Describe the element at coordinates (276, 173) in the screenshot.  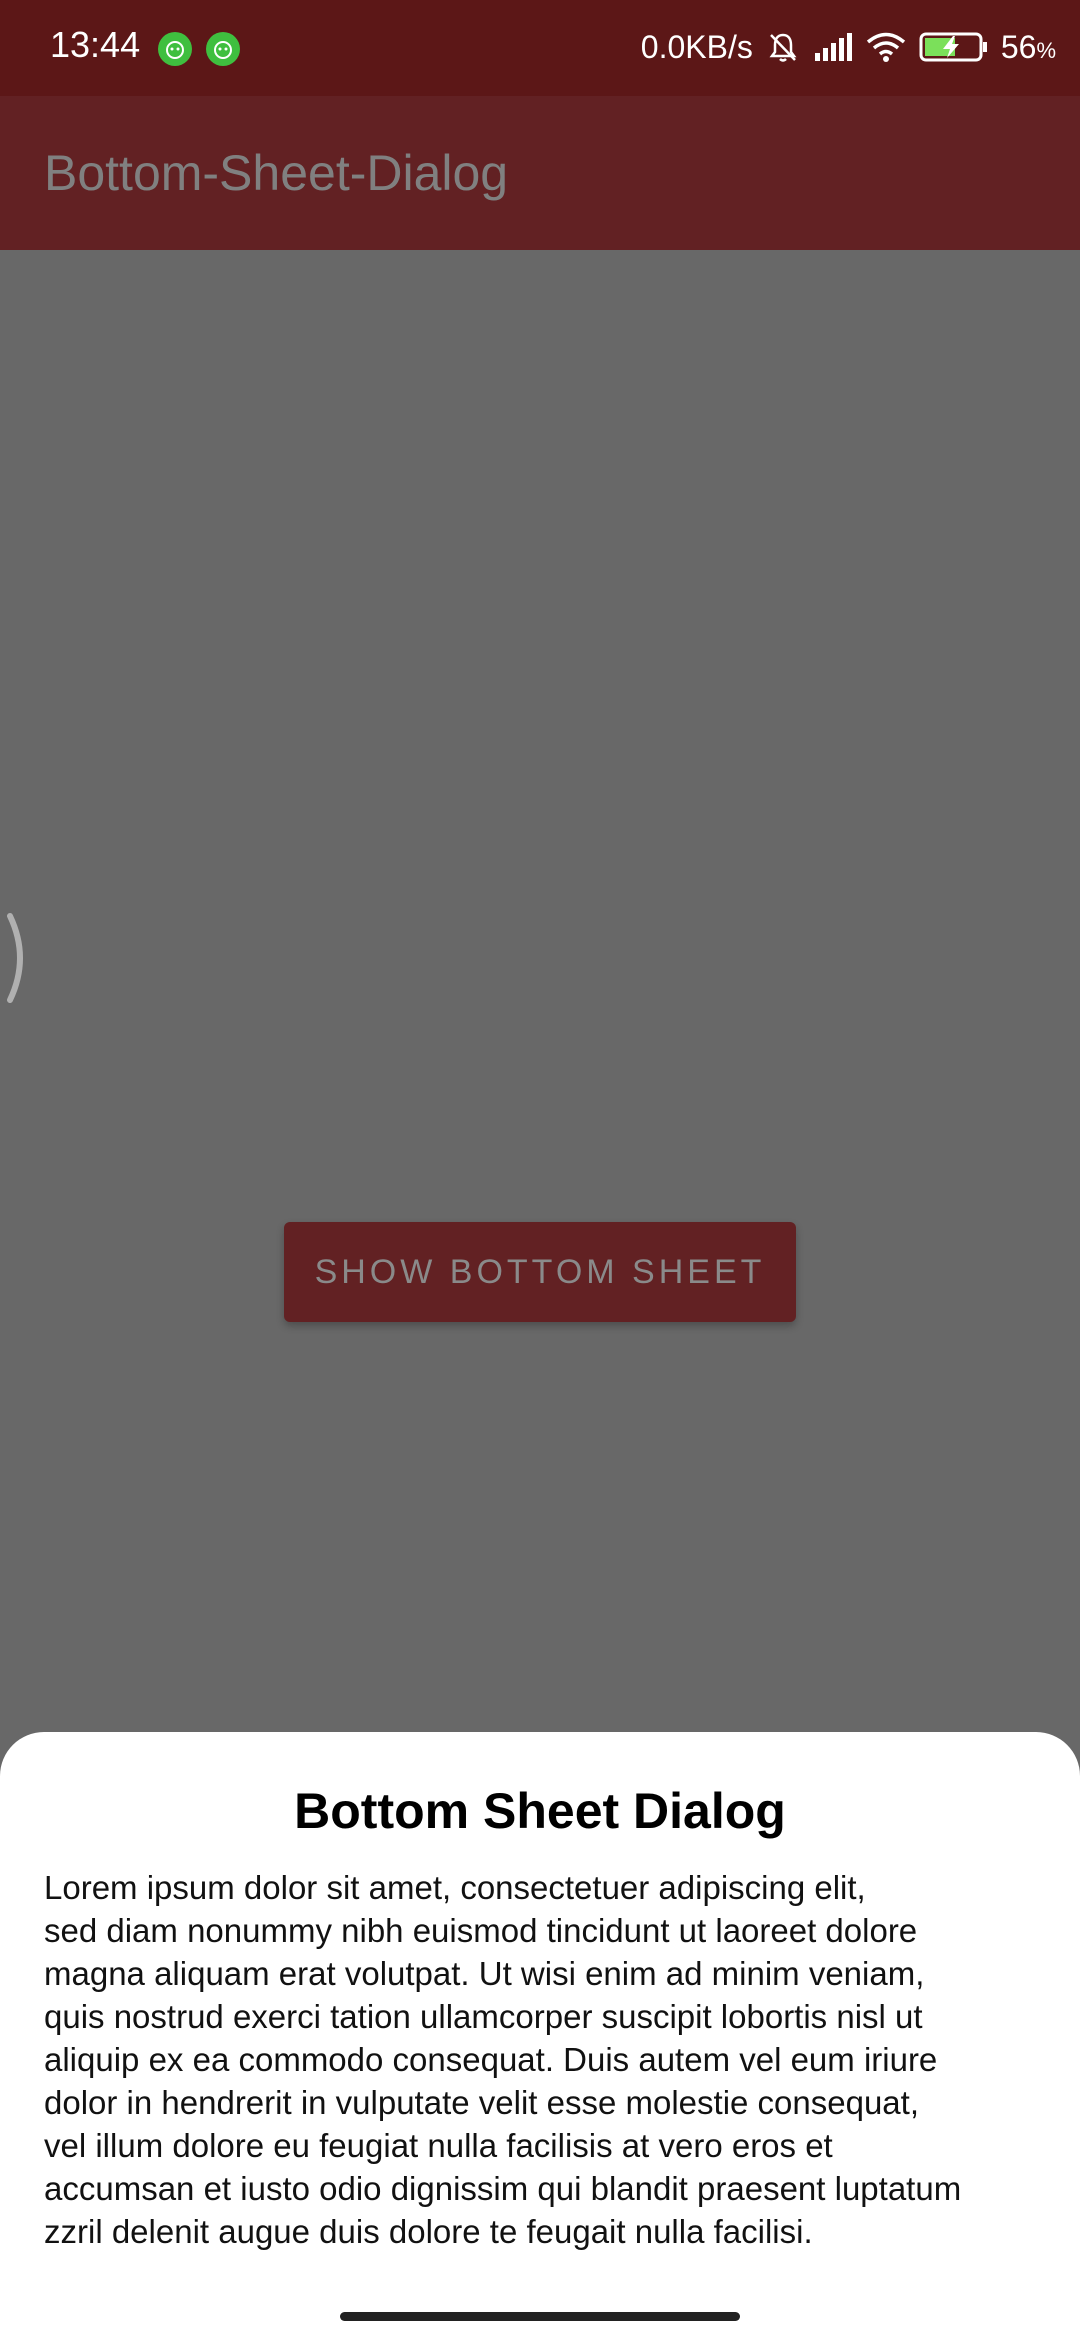
I see `page-title: Bottom-Sheet-Dialog` at that location.